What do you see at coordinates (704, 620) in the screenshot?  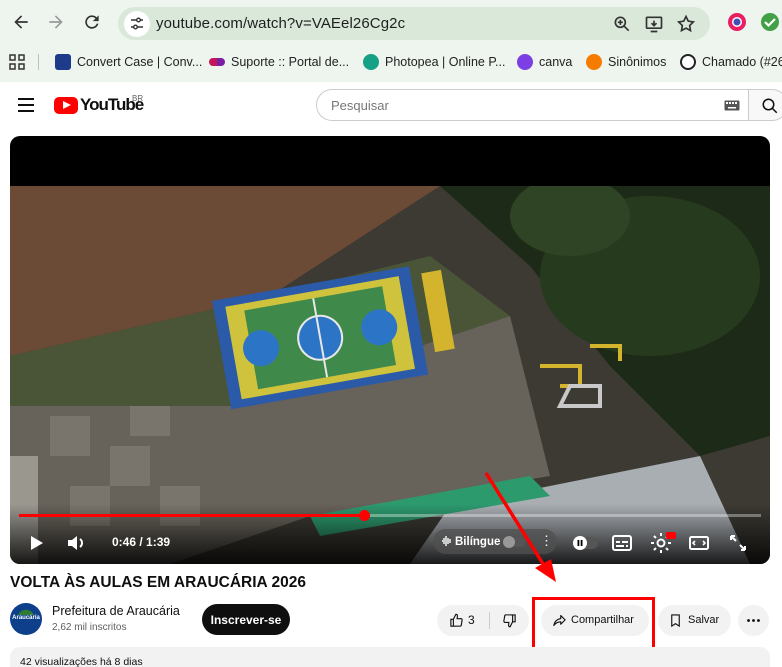 I see `save-label: Salvar` at bounding box center [704, 620].